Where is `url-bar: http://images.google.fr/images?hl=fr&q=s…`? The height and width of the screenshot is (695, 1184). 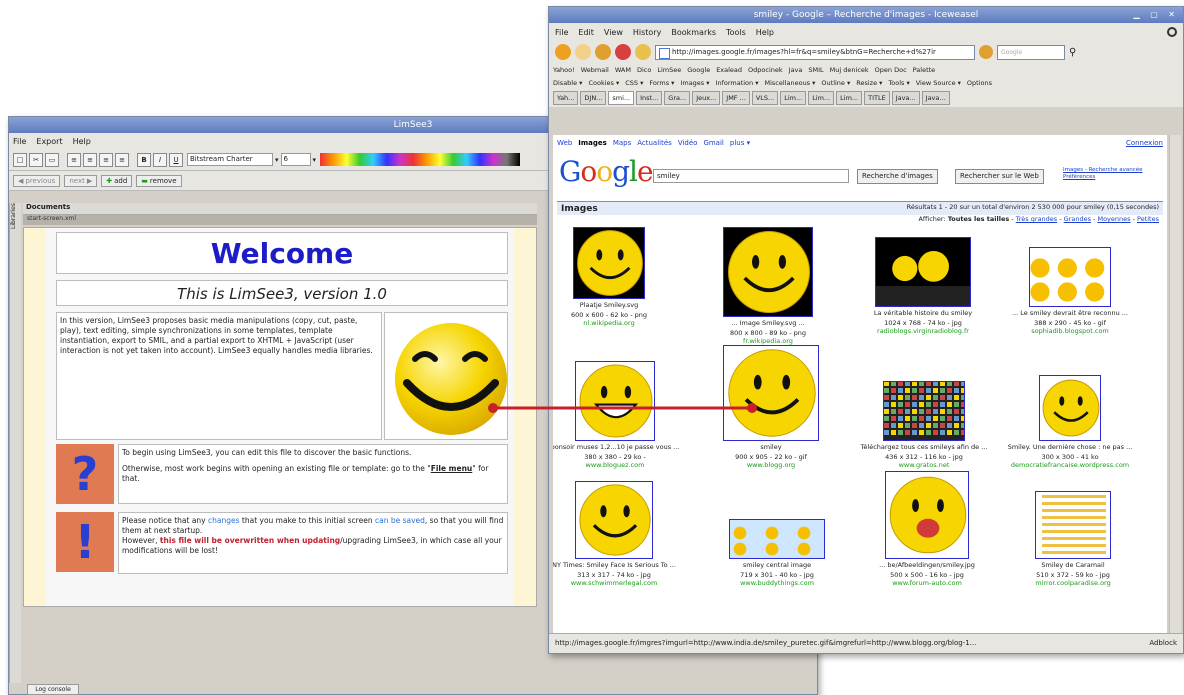
url-bar: http://images.google.fr/images?hl=fr&q=s… is located at coordinates (815, 52).